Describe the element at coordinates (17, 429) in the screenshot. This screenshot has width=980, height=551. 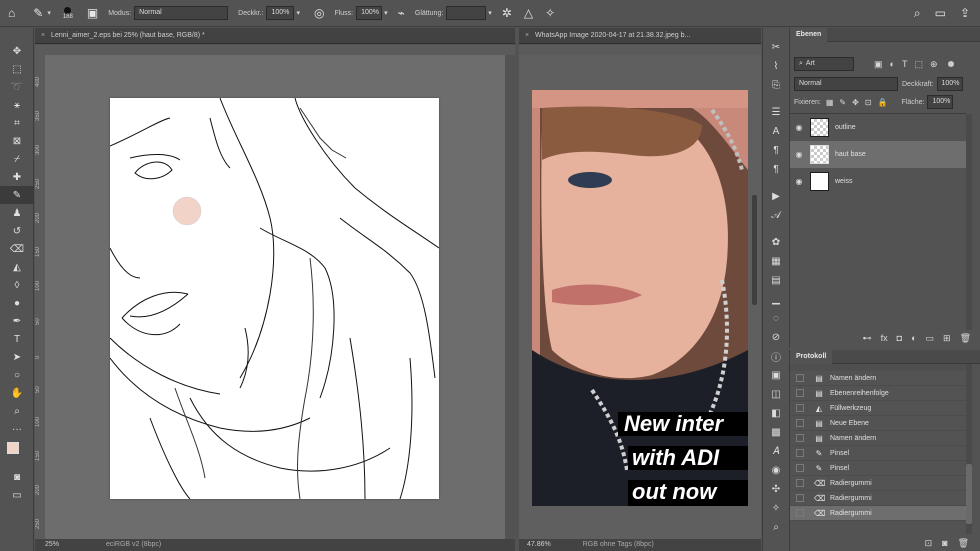
I see `more-tools-icon: ···` at that location.